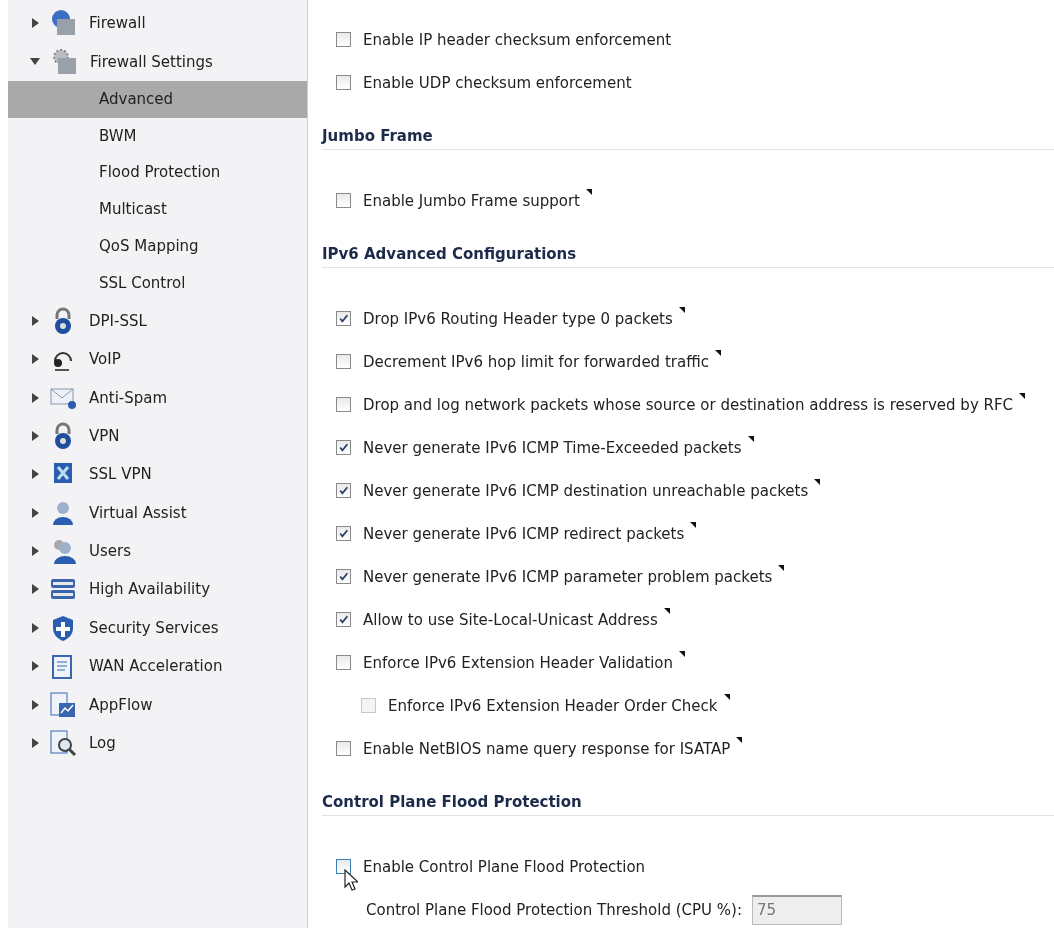 The height and width of the screenshot is (928, 1054). Describe the element at coordinates (517, 39) in the screenshot. I see `checkbox-label: Enable IP header checksum enforcement` at that location.